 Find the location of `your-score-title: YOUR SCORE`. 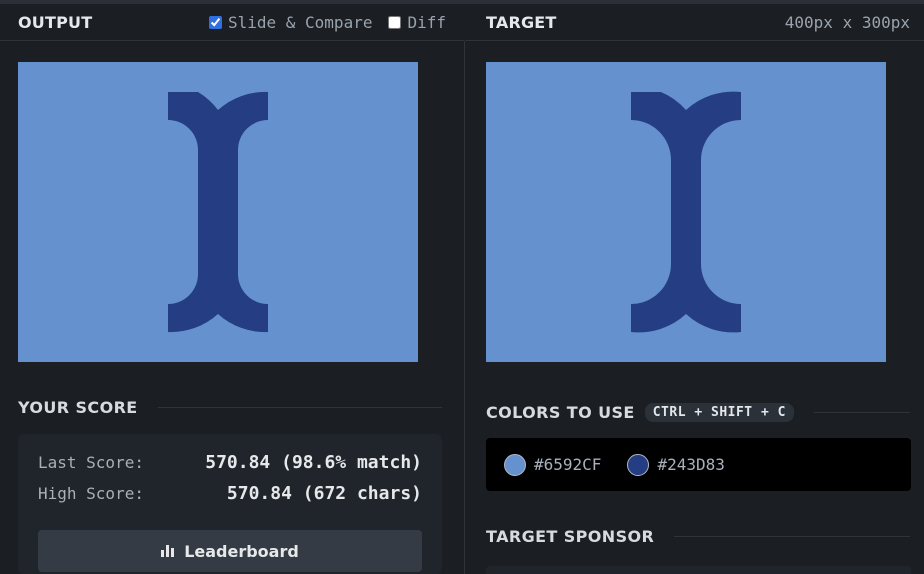

your-score-title: YOUR SCORE is located at coordinates (78, 407).